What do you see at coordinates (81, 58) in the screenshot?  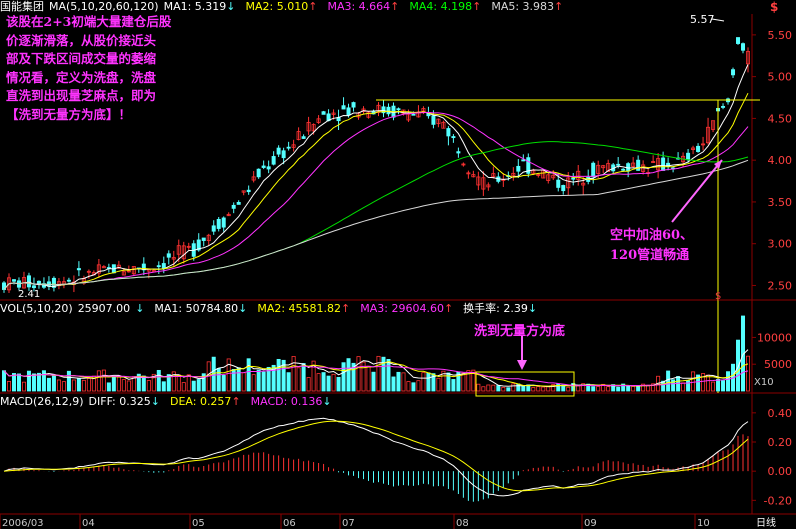 I see `note-line-2: 部及下跌区间成交量的萎缩` at bounding box center [81, 58].